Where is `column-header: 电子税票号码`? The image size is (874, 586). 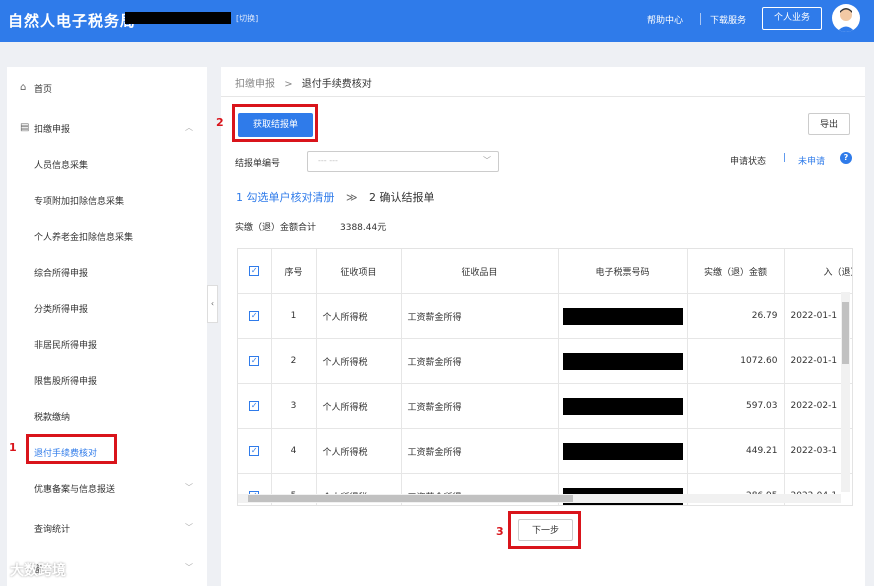 column-header: 电子税票号码 is located at coordinates (623, 271).